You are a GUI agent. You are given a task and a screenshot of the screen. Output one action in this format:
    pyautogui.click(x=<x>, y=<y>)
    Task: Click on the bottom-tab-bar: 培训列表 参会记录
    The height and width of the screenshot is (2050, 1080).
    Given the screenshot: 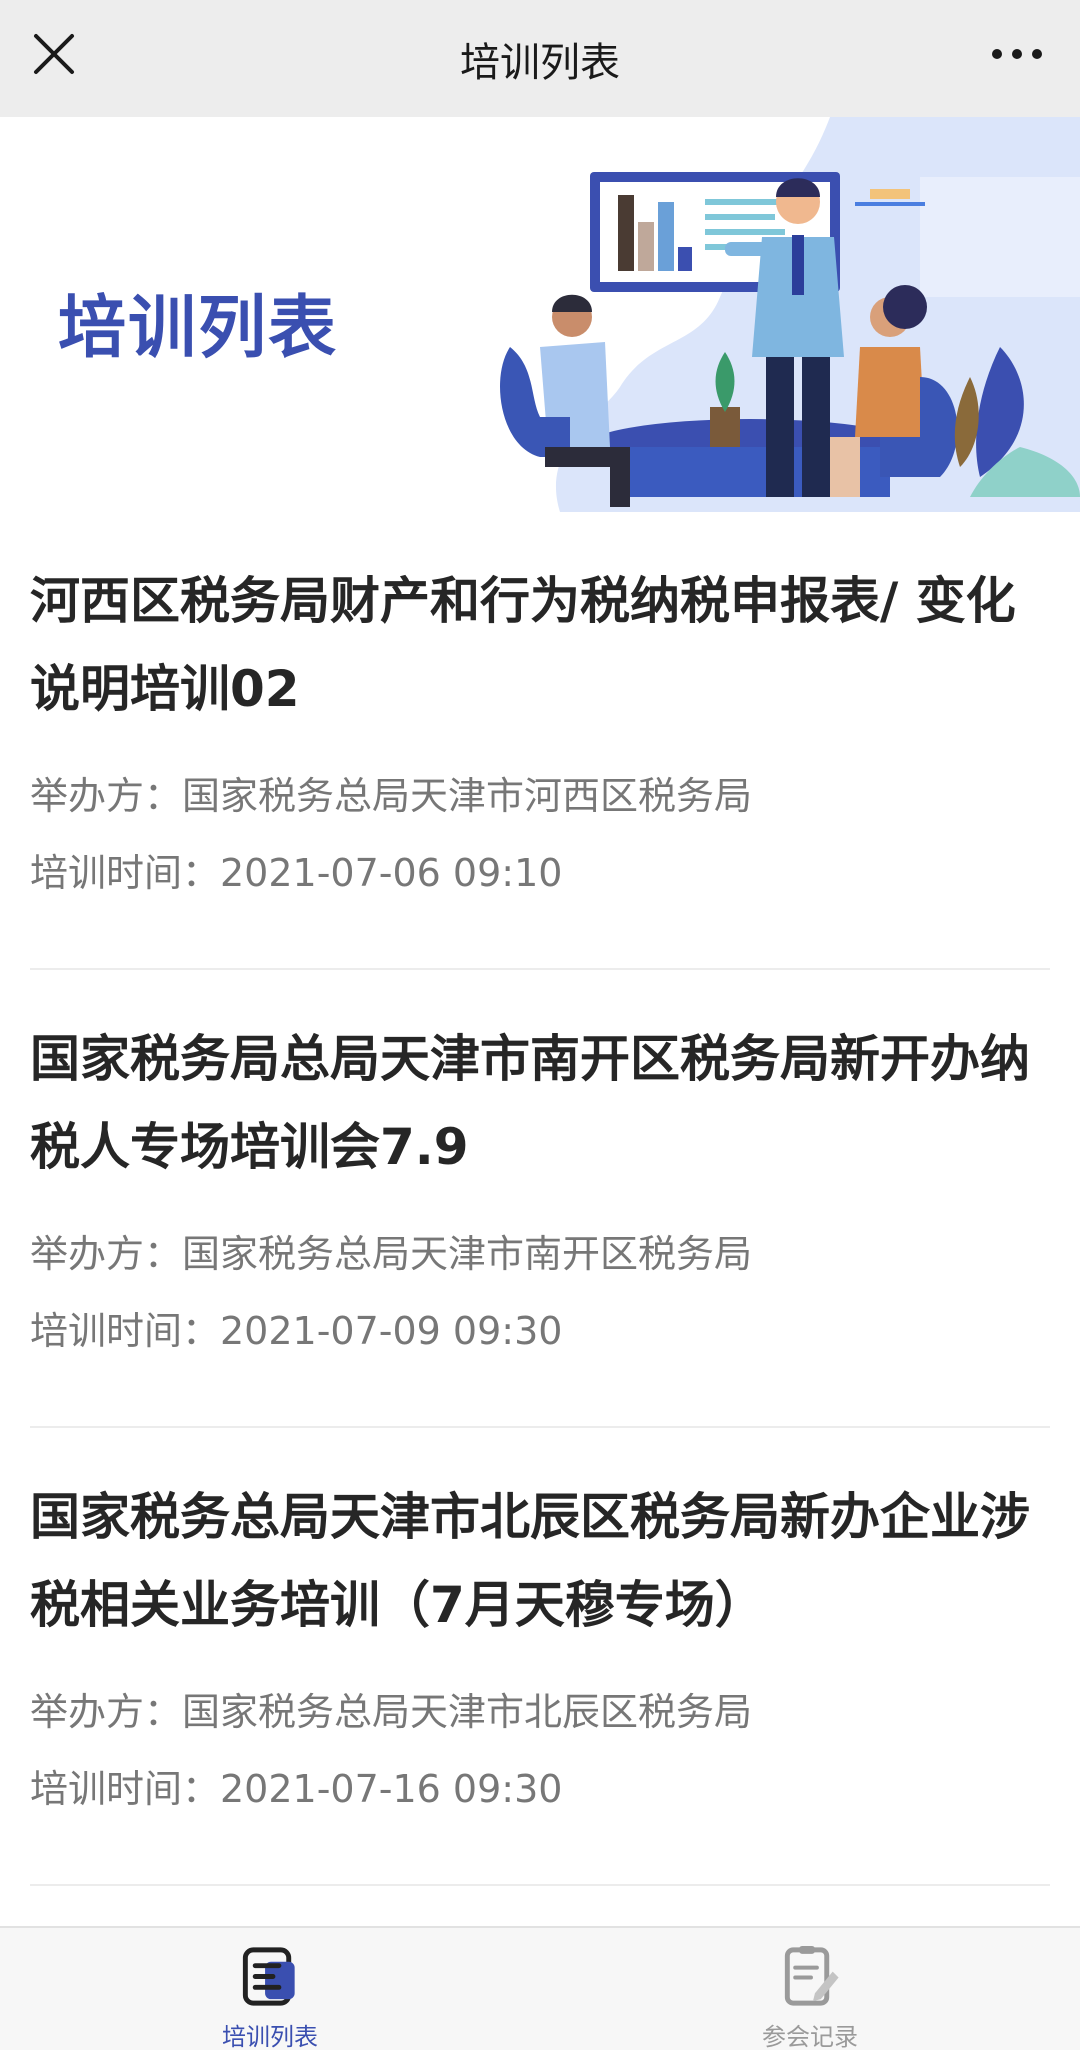 What is the action you would take?
    pyautogui.click(x=540, y=1988)
    